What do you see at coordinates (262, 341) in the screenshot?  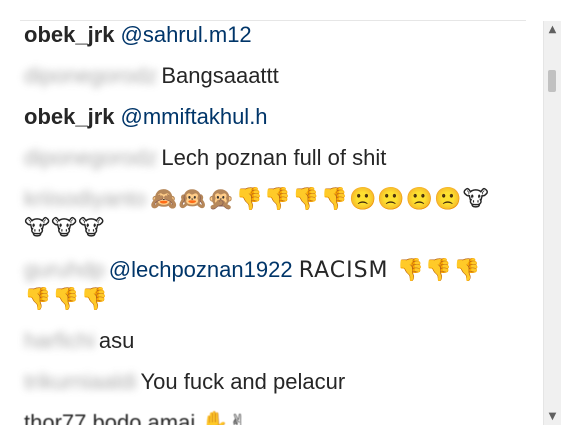 I see `comment-item: harfichi asu` at bounding box center [262, 341].